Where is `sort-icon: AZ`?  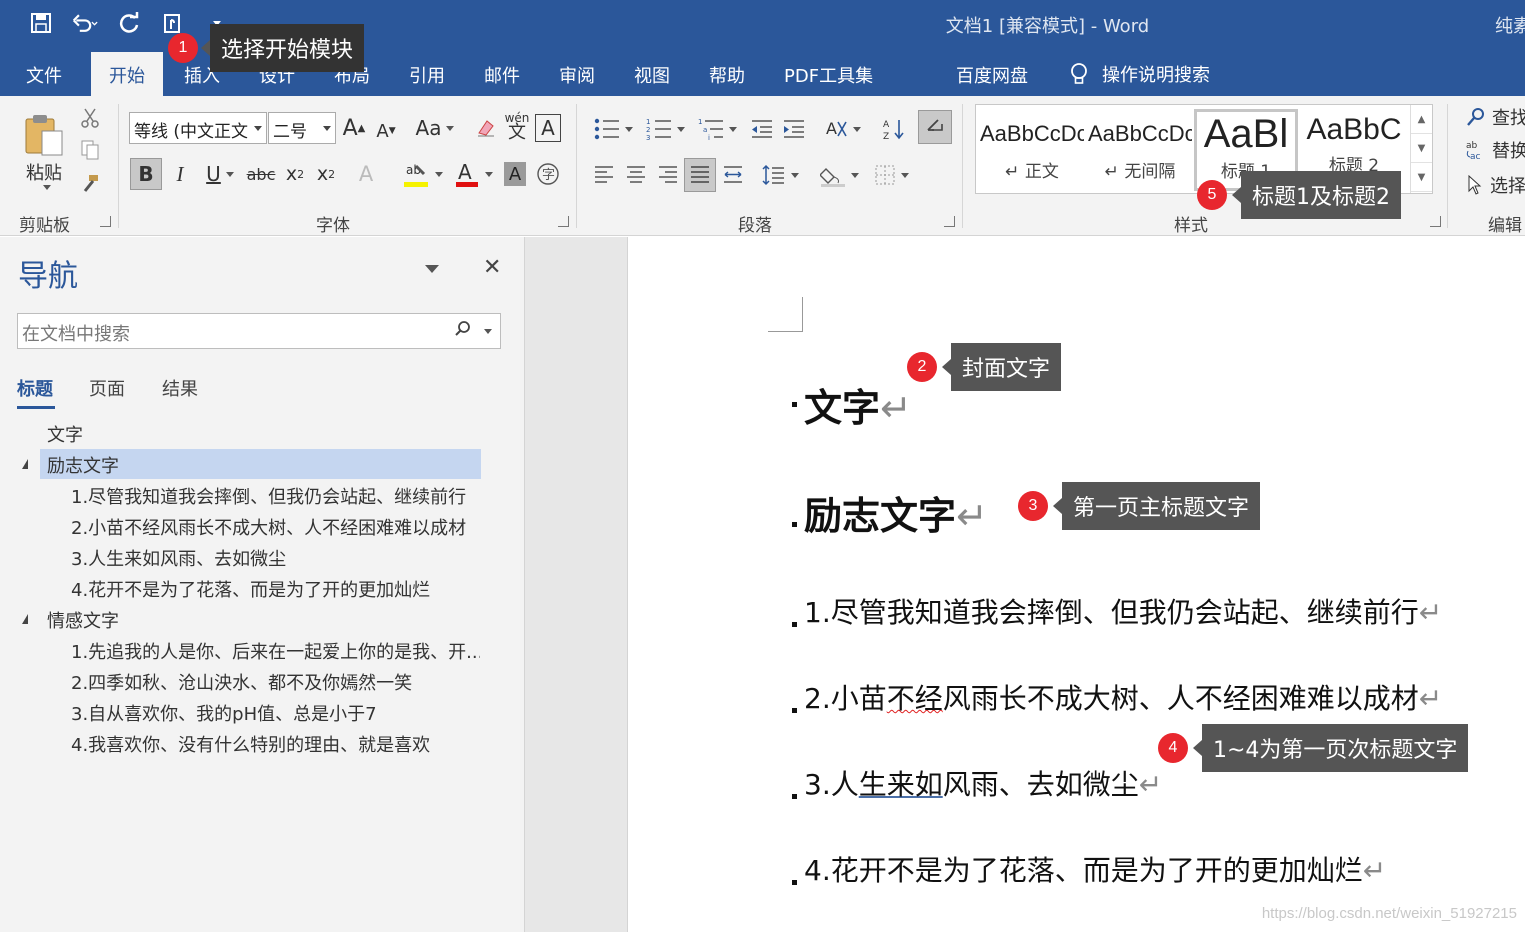 sort-icon: AZ is located at coordinates (894, 129).